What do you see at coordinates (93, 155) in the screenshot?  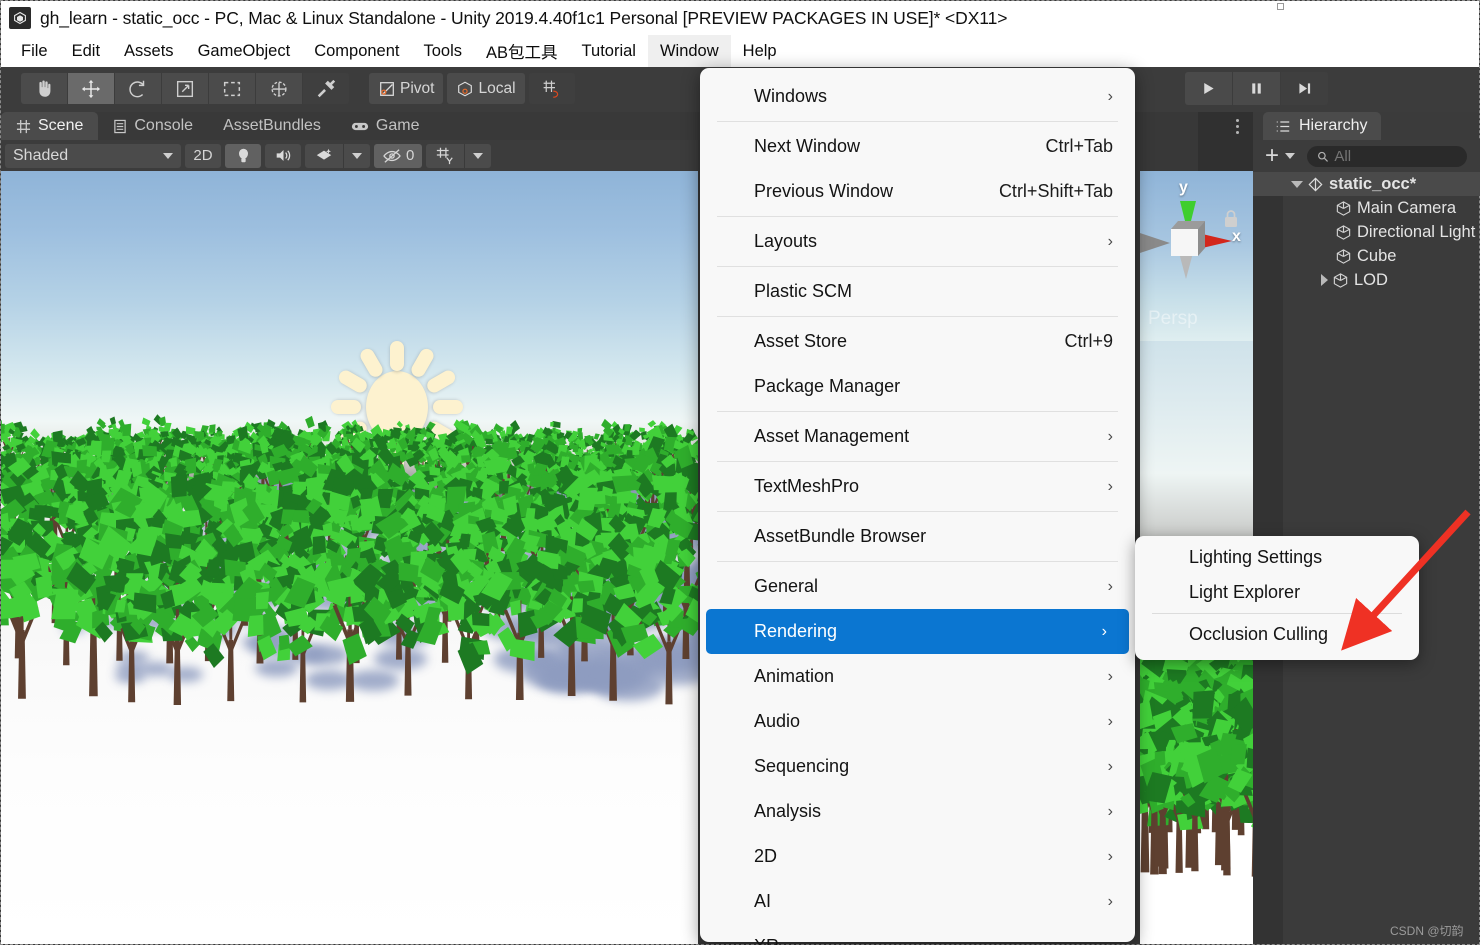 I see `draw-mode-dropdown: Shaded` at bounding box center [93, 155].